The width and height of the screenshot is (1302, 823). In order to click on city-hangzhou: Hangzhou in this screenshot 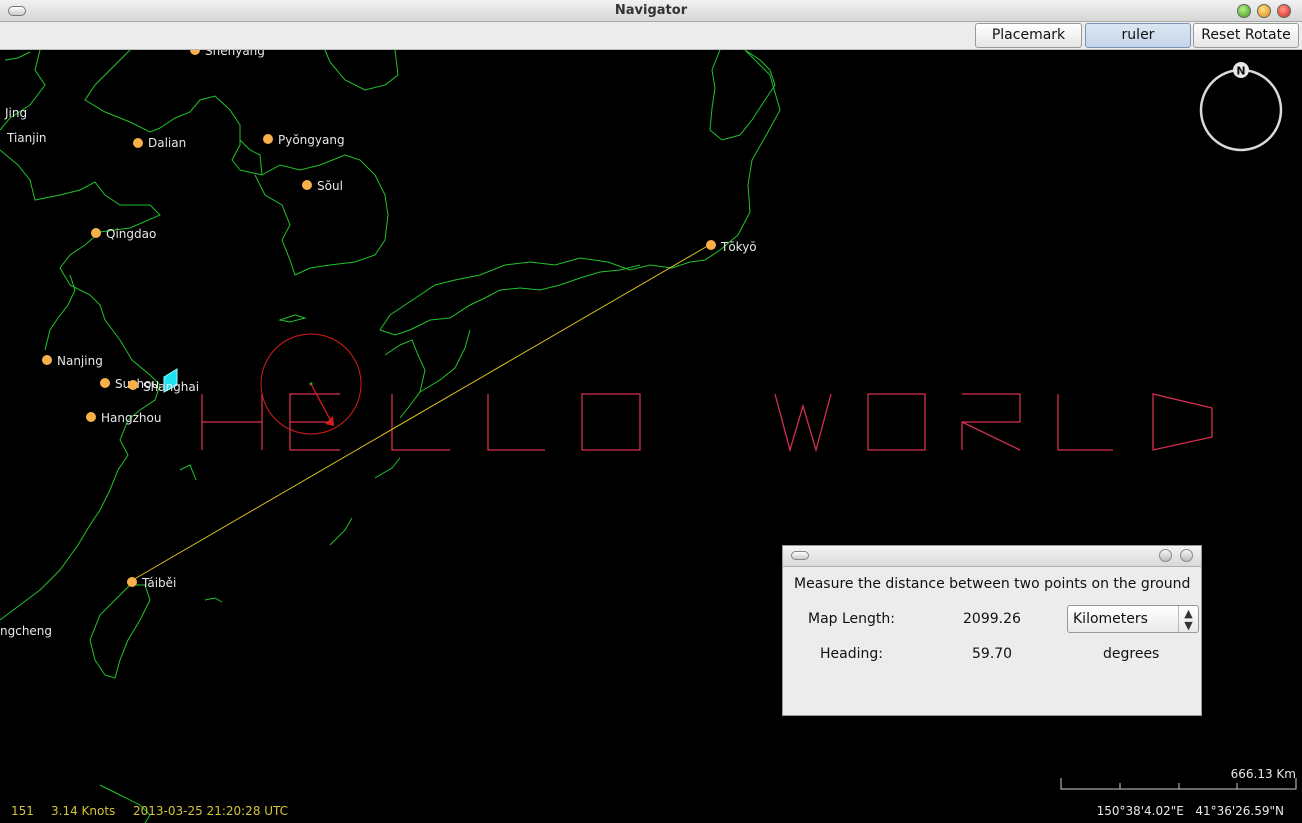, I will do `click(123, 418)`.